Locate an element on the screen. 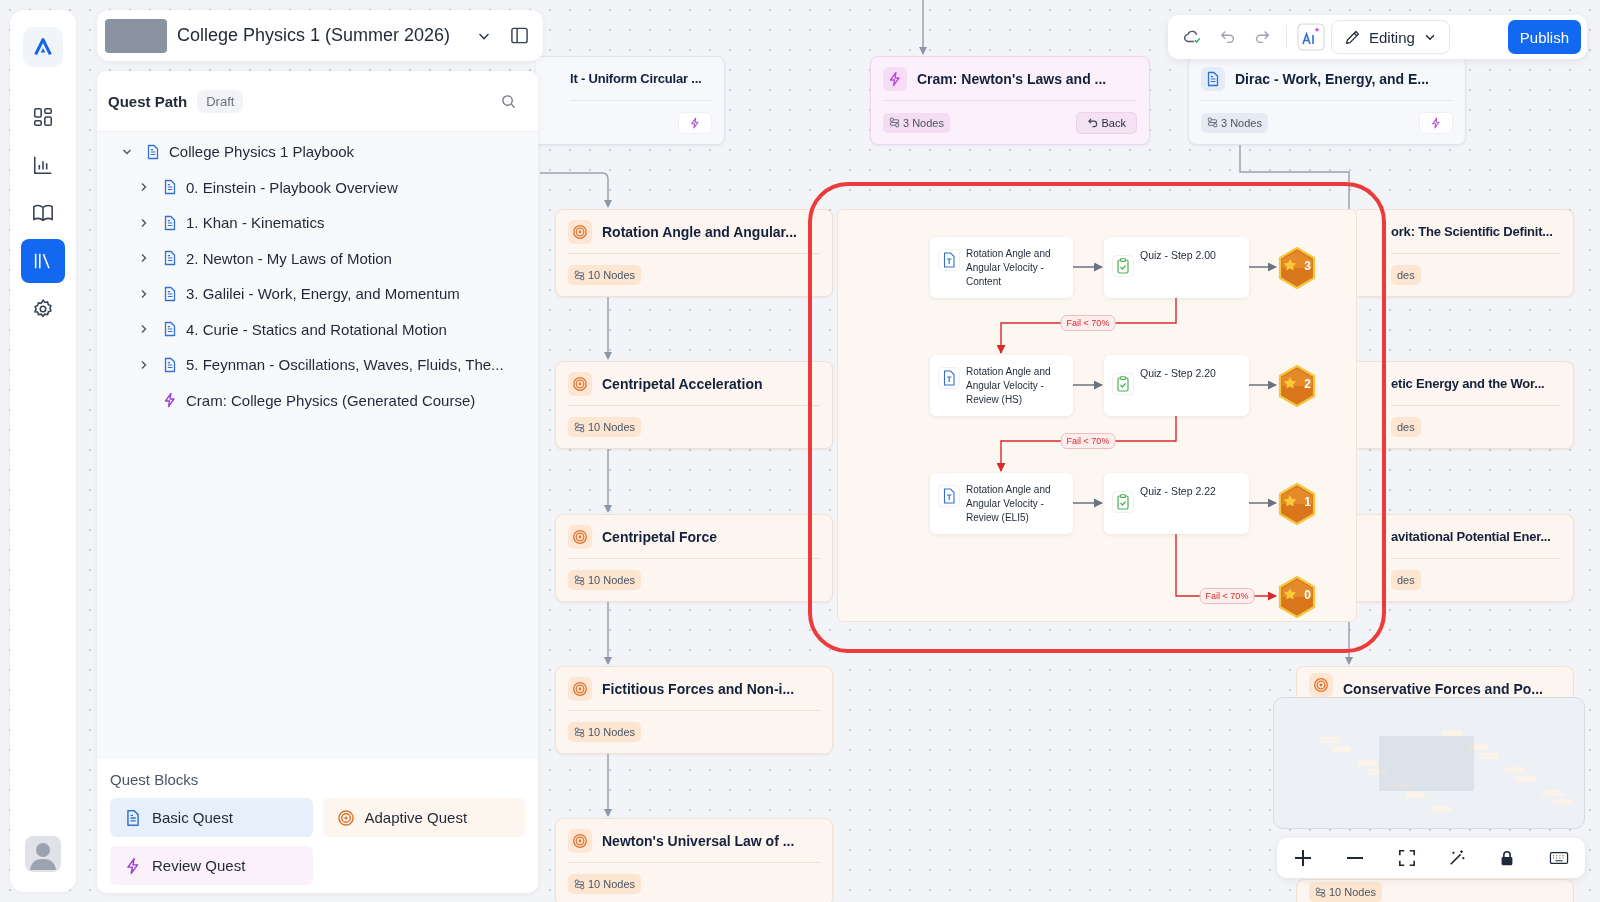  undo-arrow-icon is located at coordinates (1092, 122).